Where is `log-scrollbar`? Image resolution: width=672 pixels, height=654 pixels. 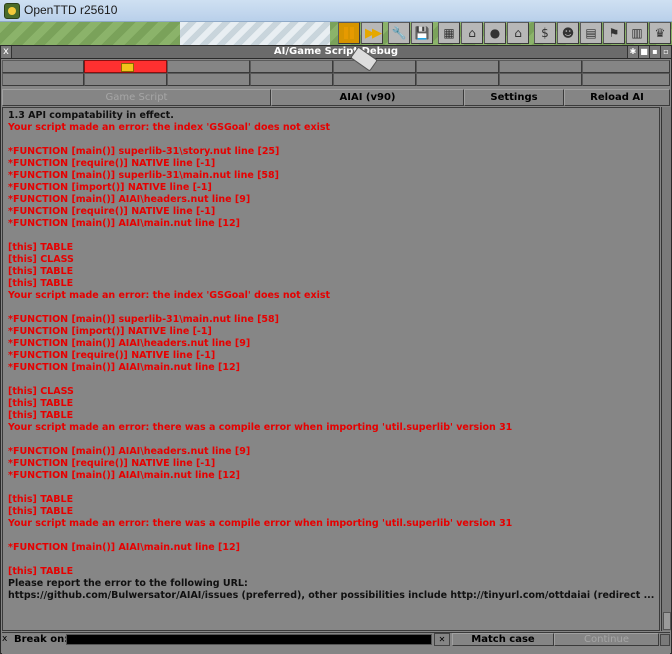 log-scrollbar is located at coordinates (666, 369).